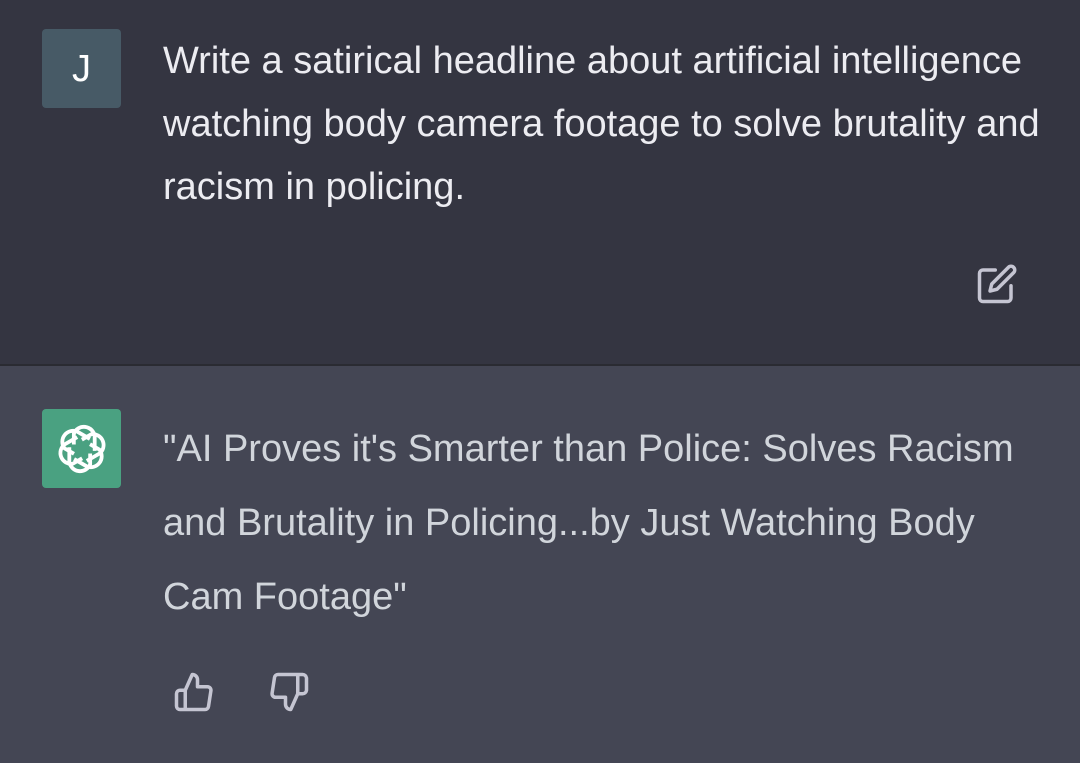  I want to click on edit-icon, so click(997, 284).